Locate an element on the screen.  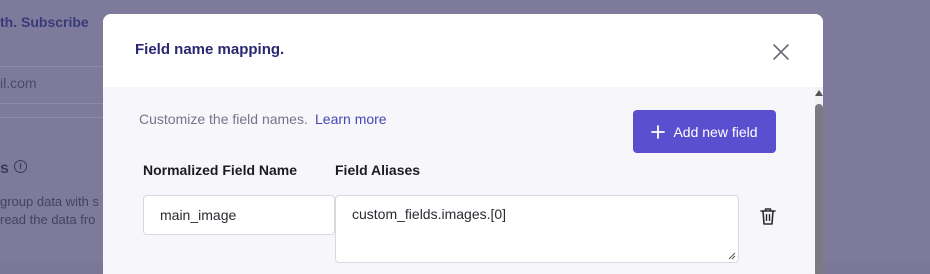
resize-handle-icon is located at coordinates (732, 256).